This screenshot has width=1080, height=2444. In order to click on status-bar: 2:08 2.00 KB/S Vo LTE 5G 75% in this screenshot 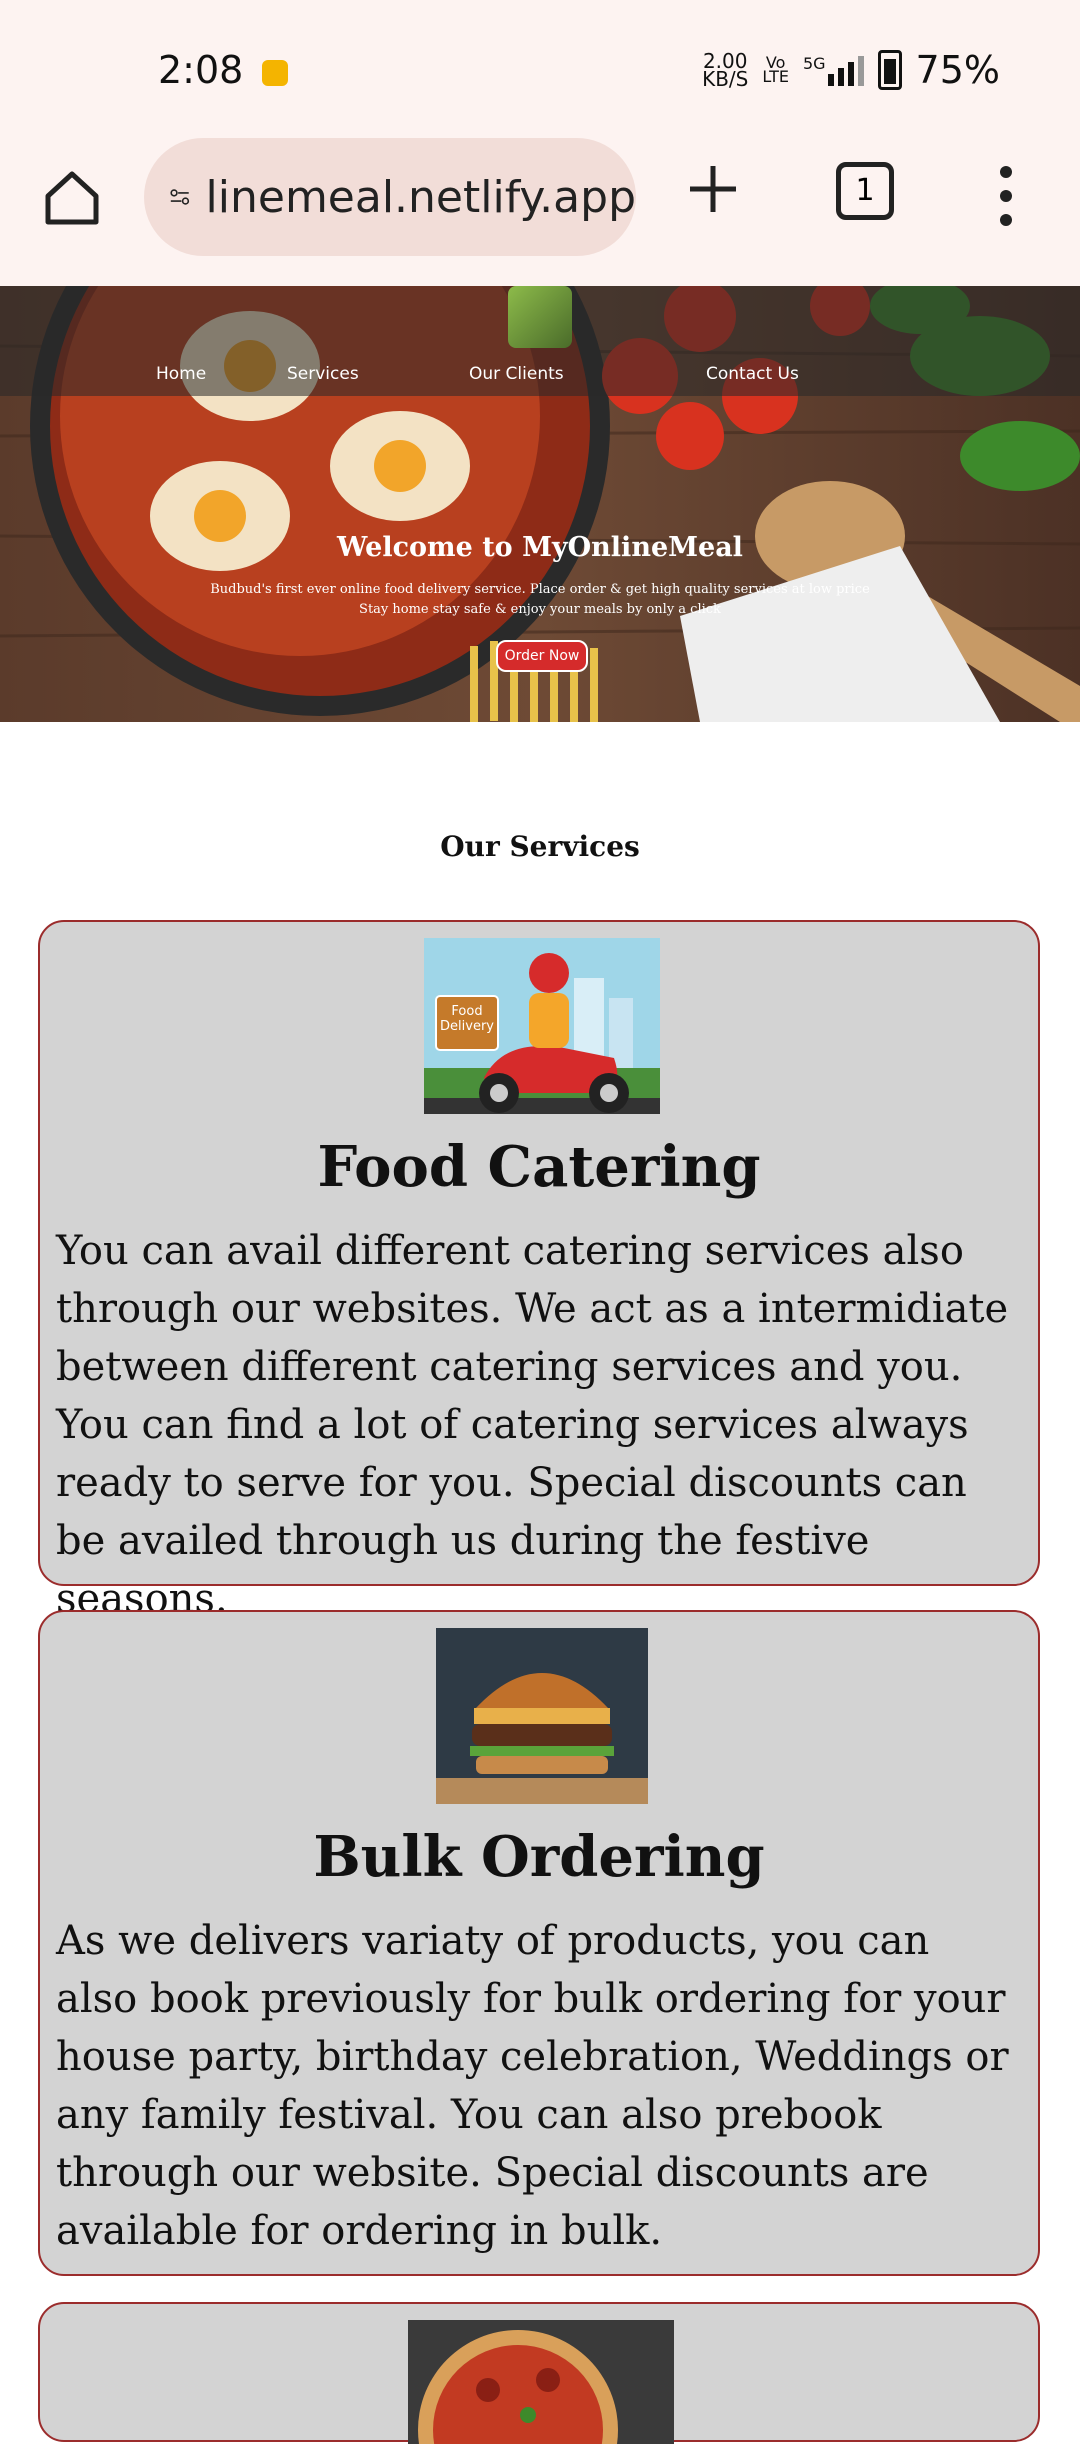, I will do `click(540, 69)`.